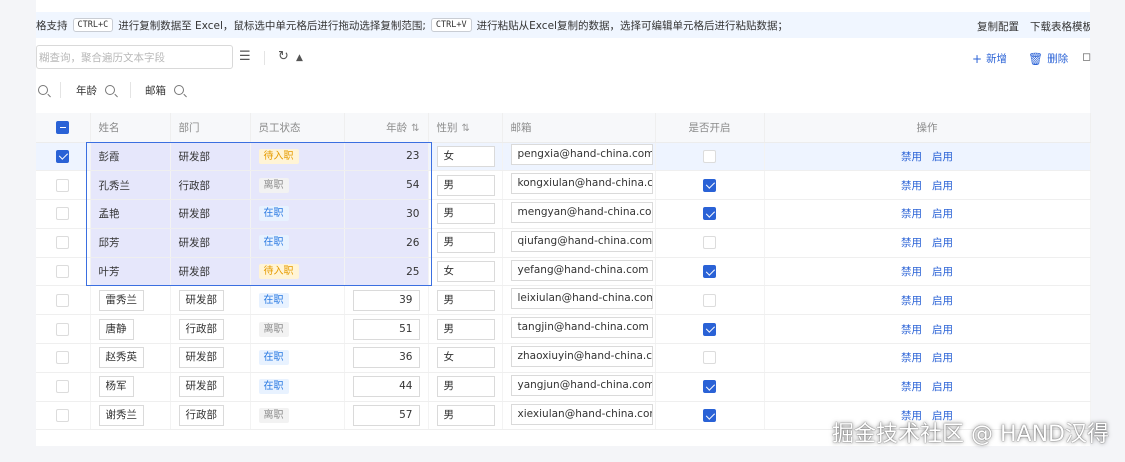 This screenshot has height=462, width=1125. What do you see at coordinates (121, 416) in the screenshot?
I see `name-editor: 谢秀兰` at bounding box center [121, 416].